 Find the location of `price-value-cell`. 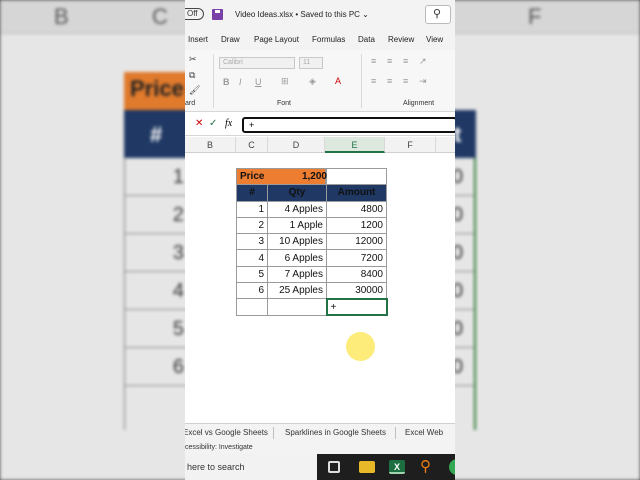

price-value-cell is located at coordinates (356, 176).